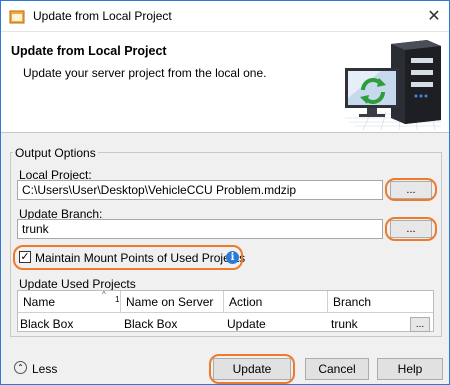  Describe the element at coordinates (411, 189) in the screenshot. I see `highlight-browse-local` at that location.